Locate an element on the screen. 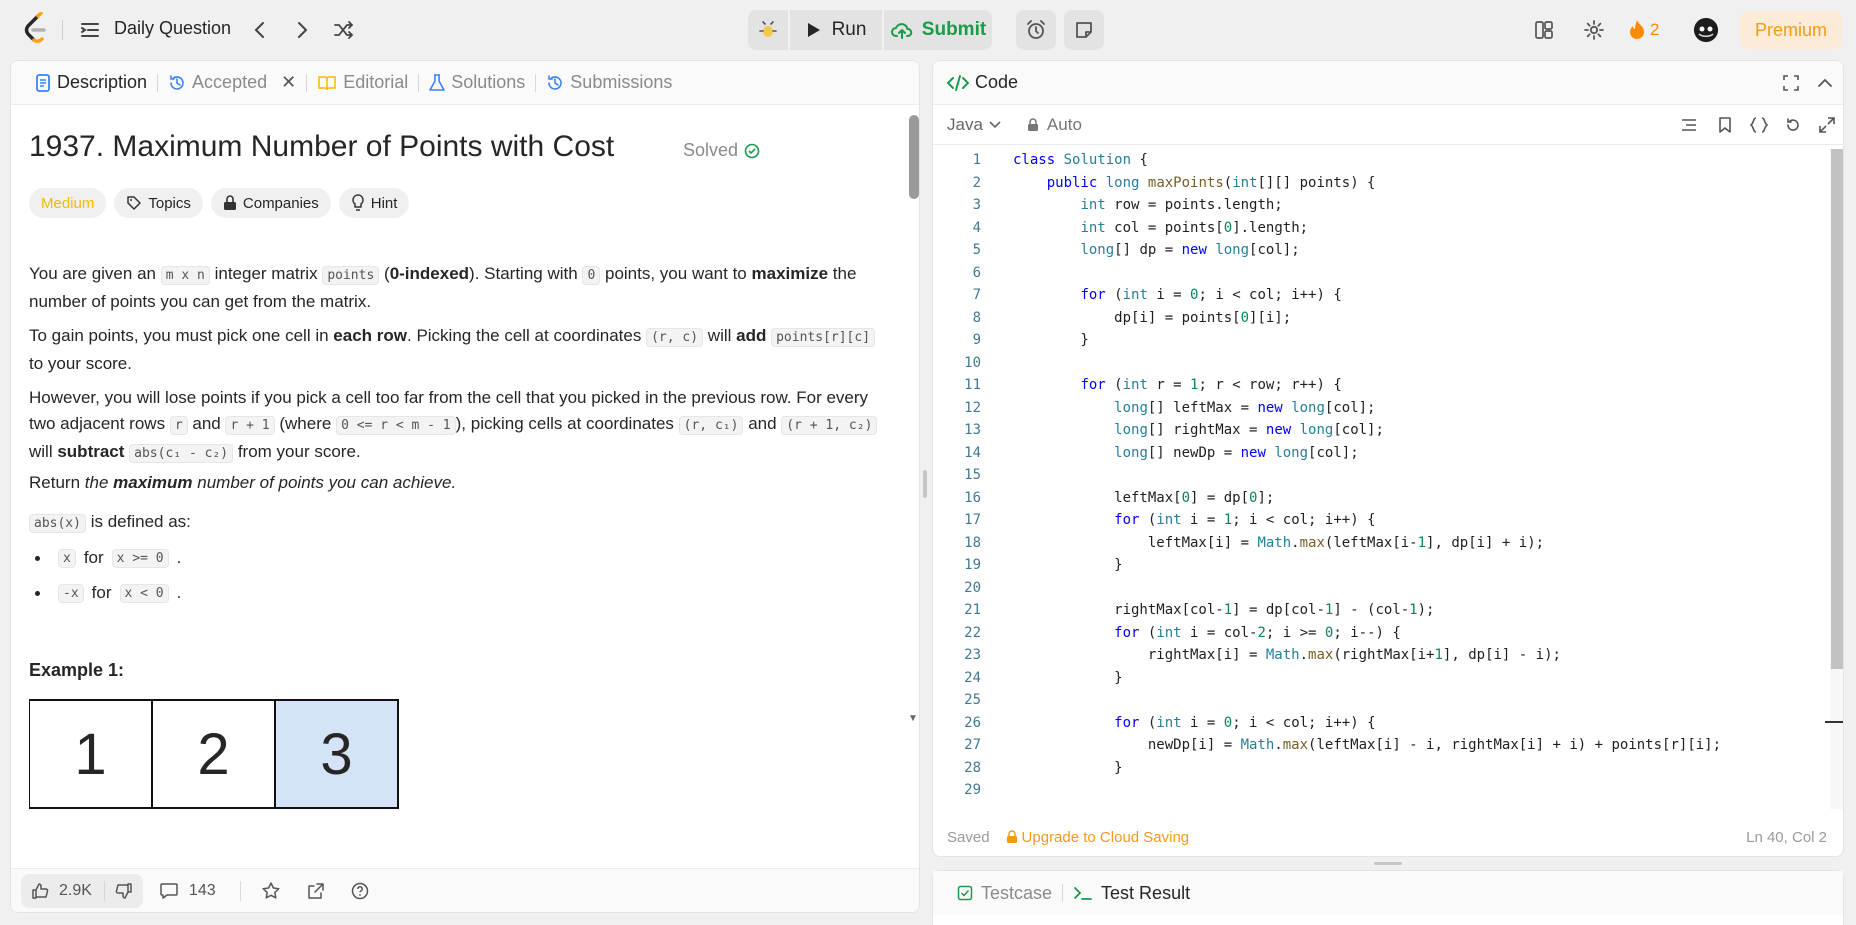  example-title: Example 1: is located at coordinates (77, 670).